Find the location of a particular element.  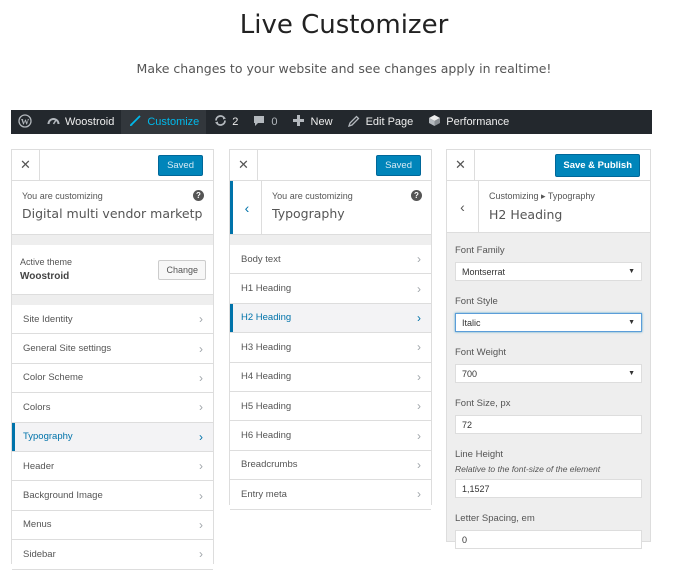

section-item-active: Typography › is located at coordinates (112, 437).